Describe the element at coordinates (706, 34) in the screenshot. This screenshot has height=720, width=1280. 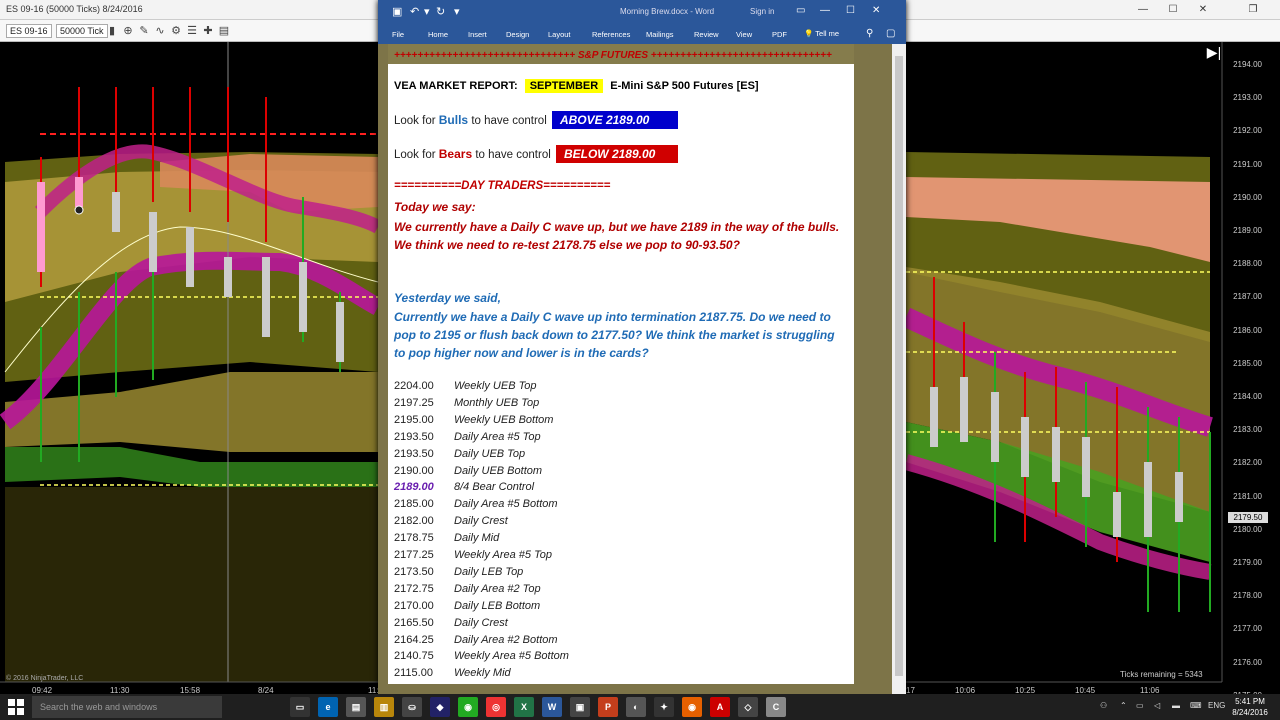
I see `tab-review: Review` at that location.